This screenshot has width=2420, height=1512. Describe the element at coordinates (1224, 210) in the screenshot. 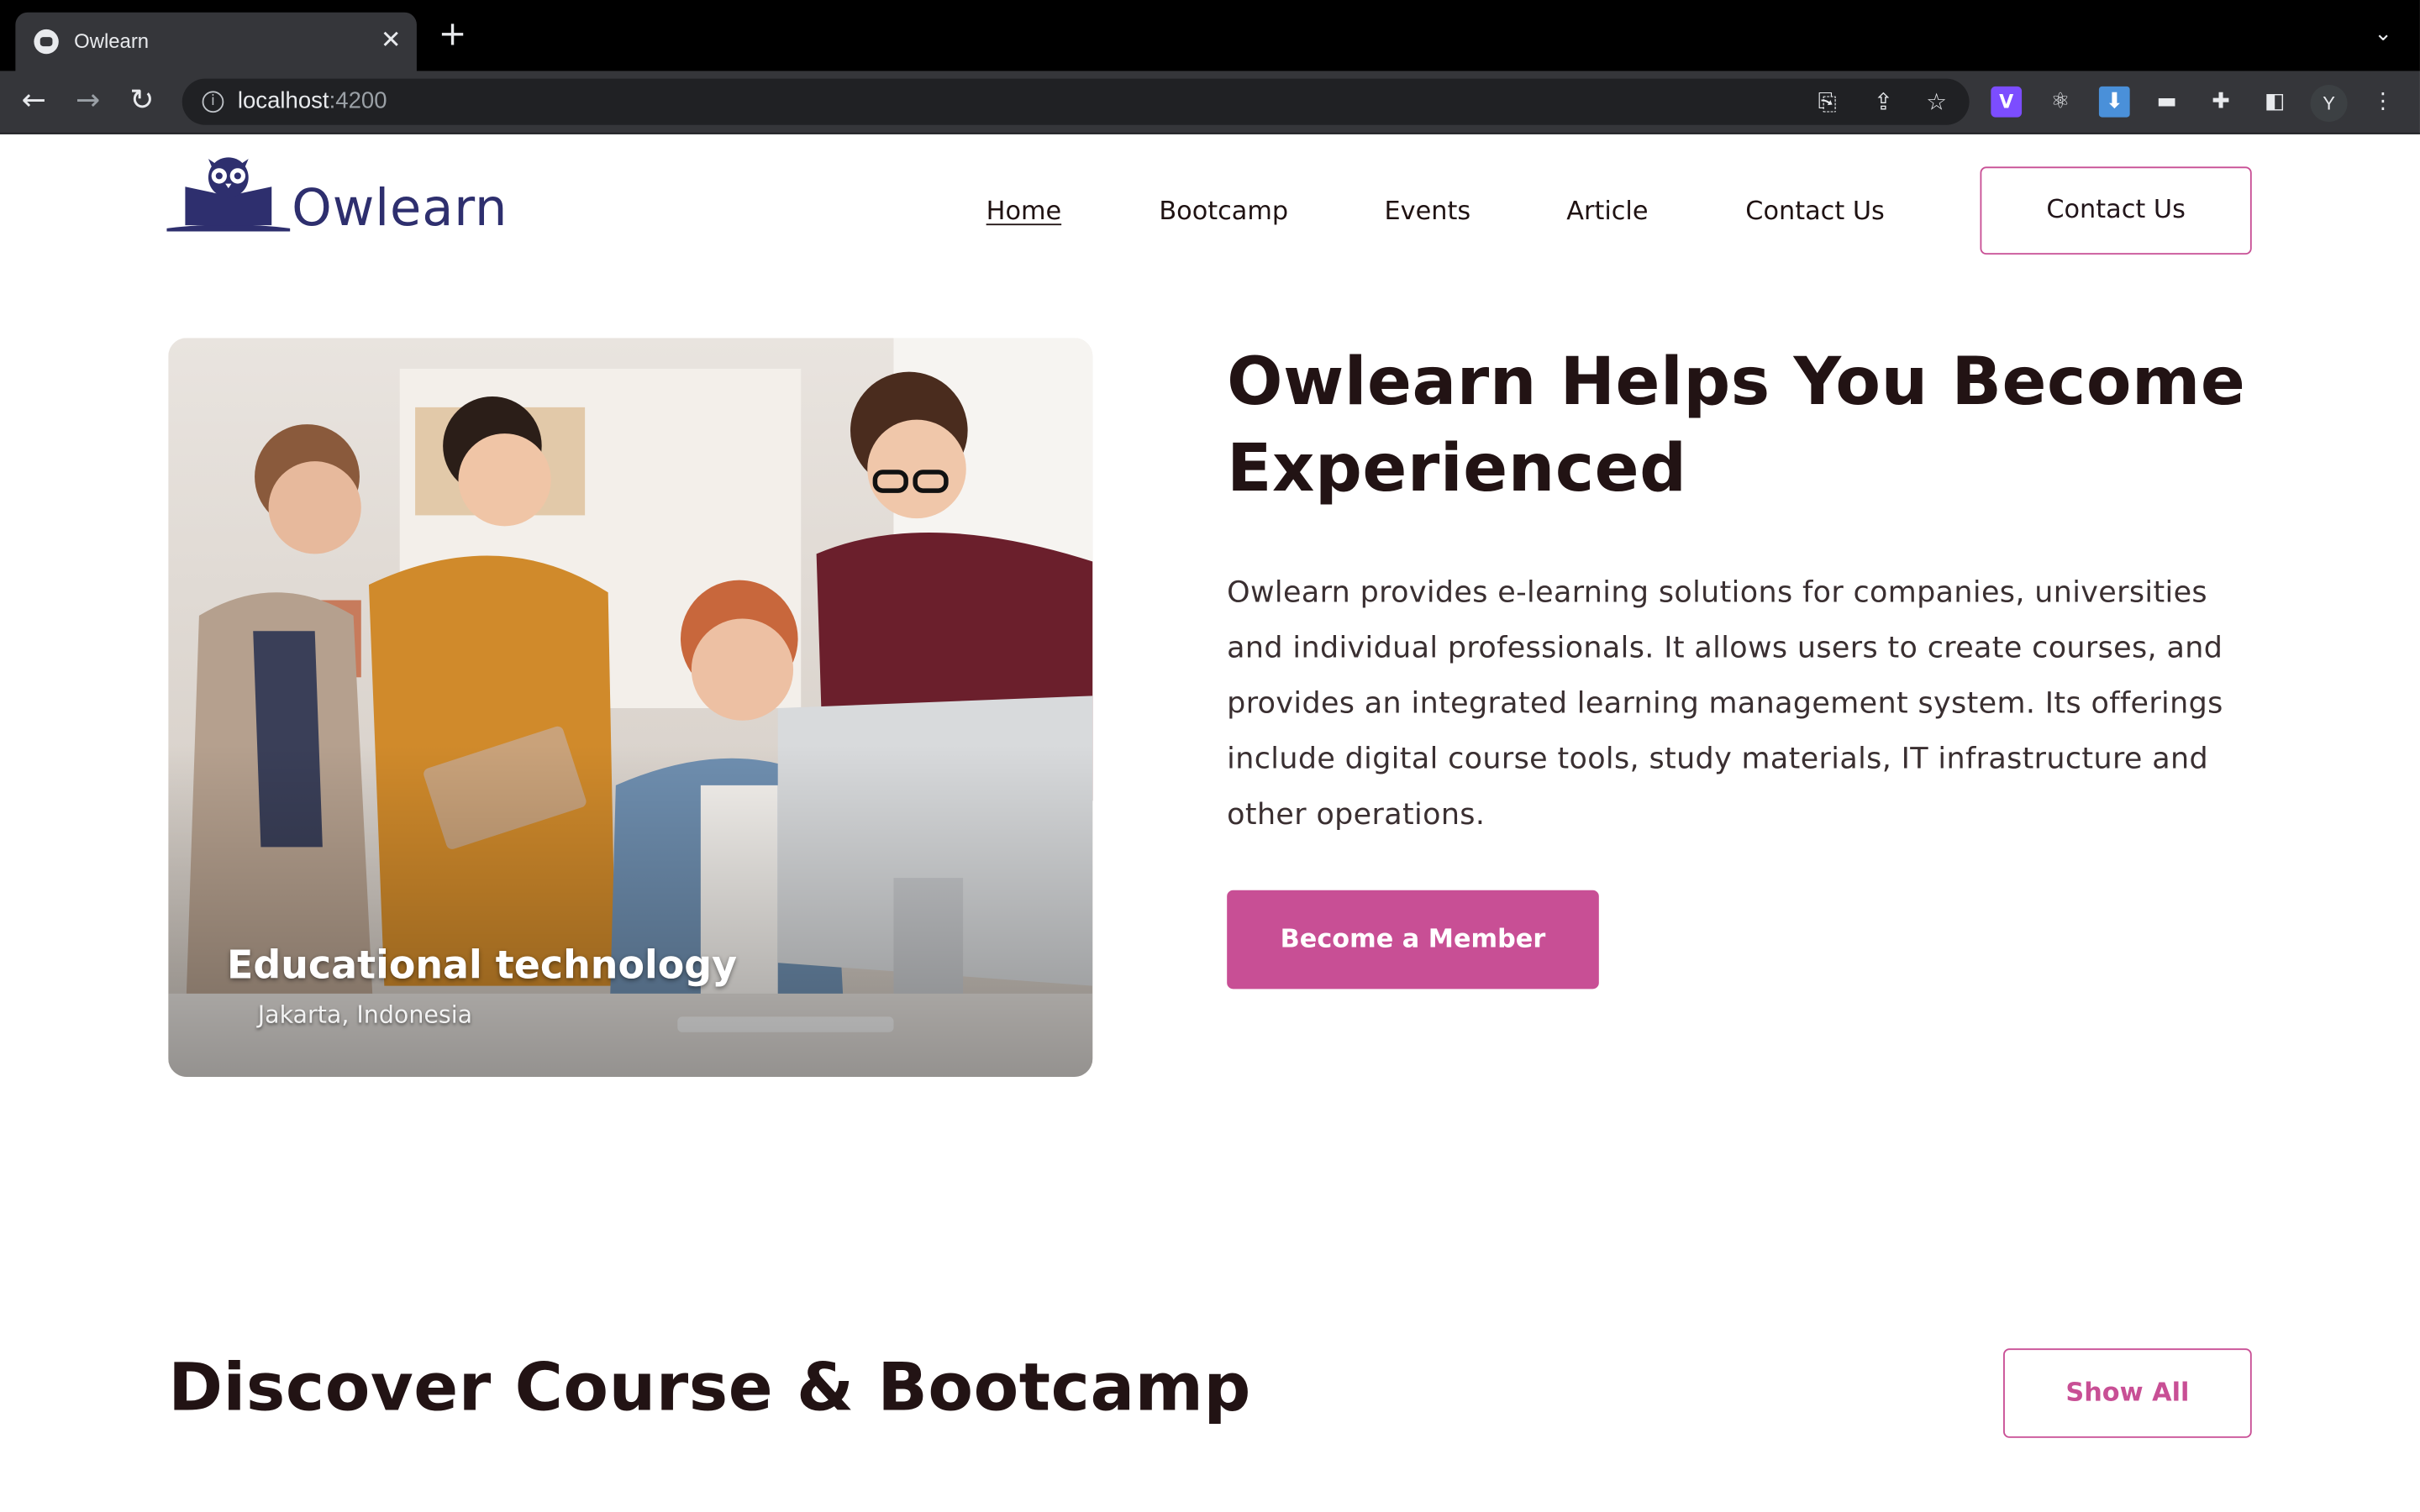

I see `nav-bootcamp: Bootcamp` at that location.